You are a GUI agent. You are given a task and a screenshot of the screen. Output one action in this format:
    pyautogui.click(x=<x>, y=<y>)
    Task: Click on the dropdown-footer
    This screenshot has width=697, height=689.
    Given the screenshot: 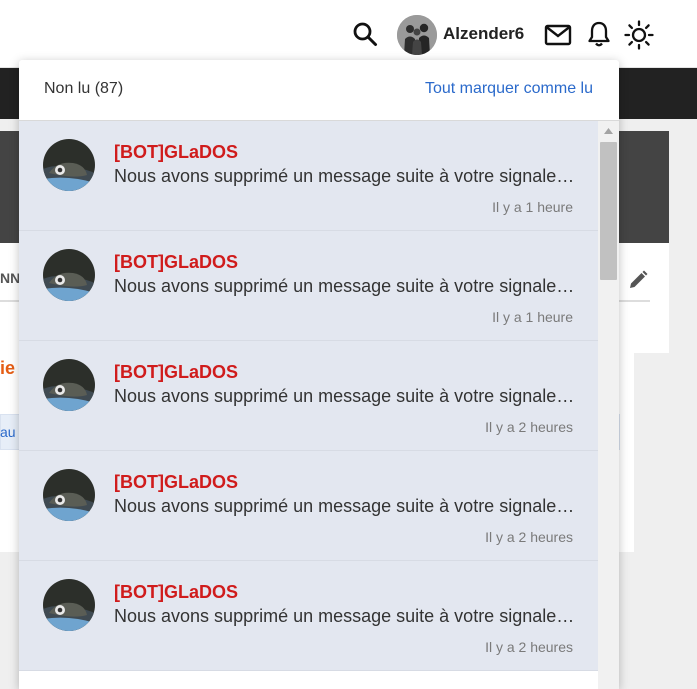 What is the action you would take?
    pyautogui.click(x=308, y=680)
    